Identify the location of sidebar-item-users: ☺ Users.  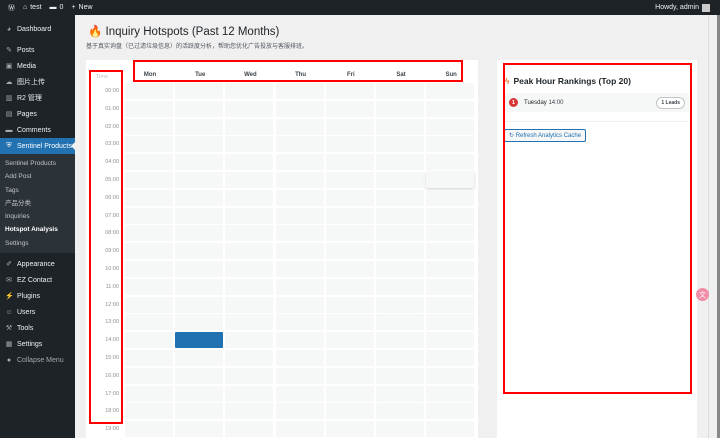
(37, 312).